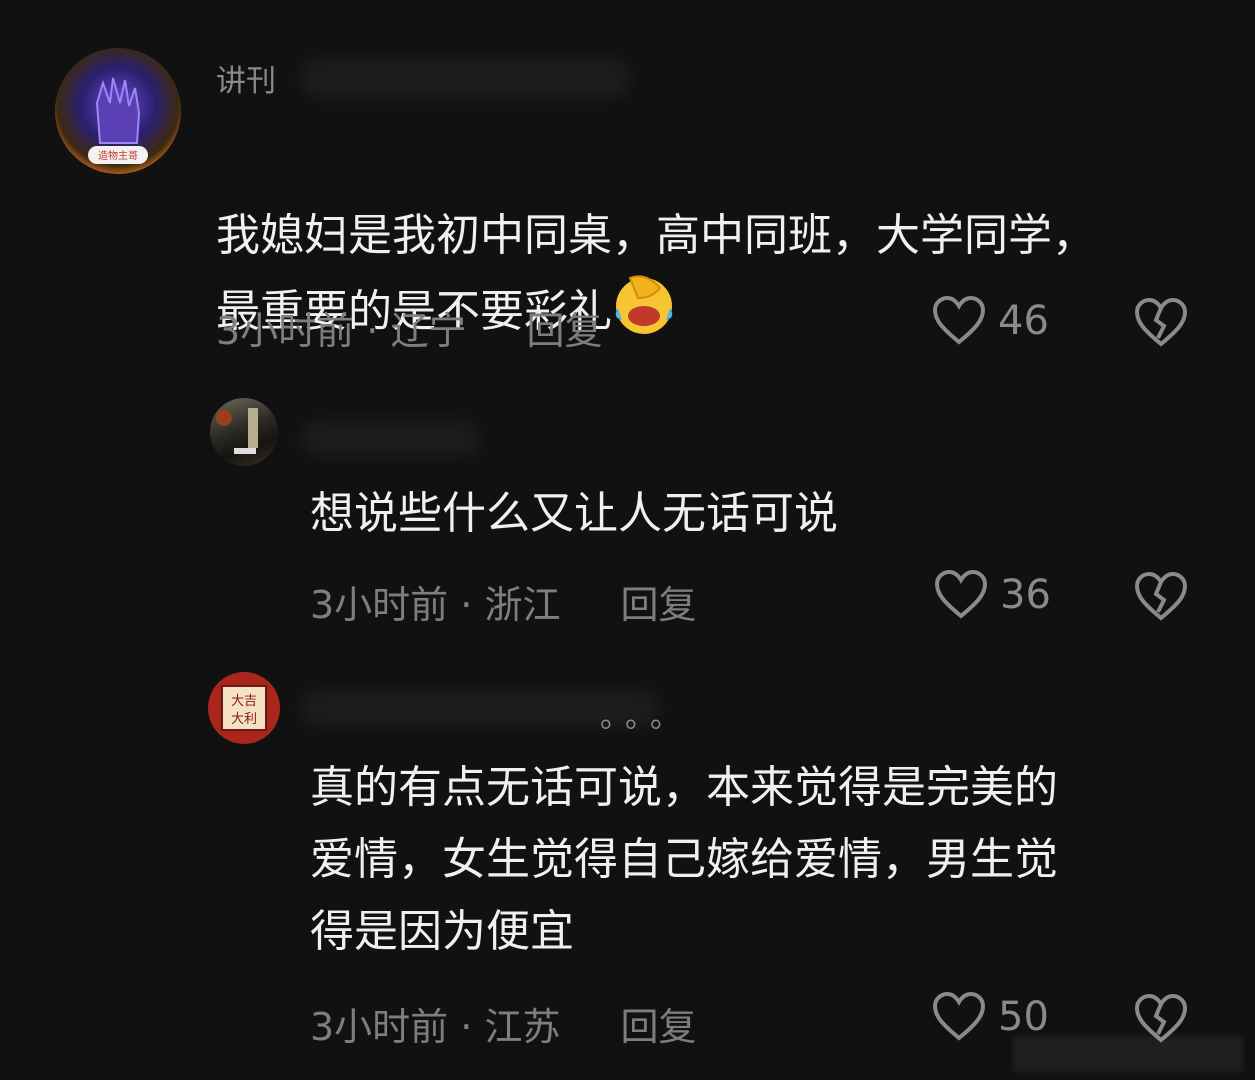 The image size is (1255, 1080). Describe the element at coordinates (644, 304) in the screenshot. I see `laughing-emoji-icon` at that location.